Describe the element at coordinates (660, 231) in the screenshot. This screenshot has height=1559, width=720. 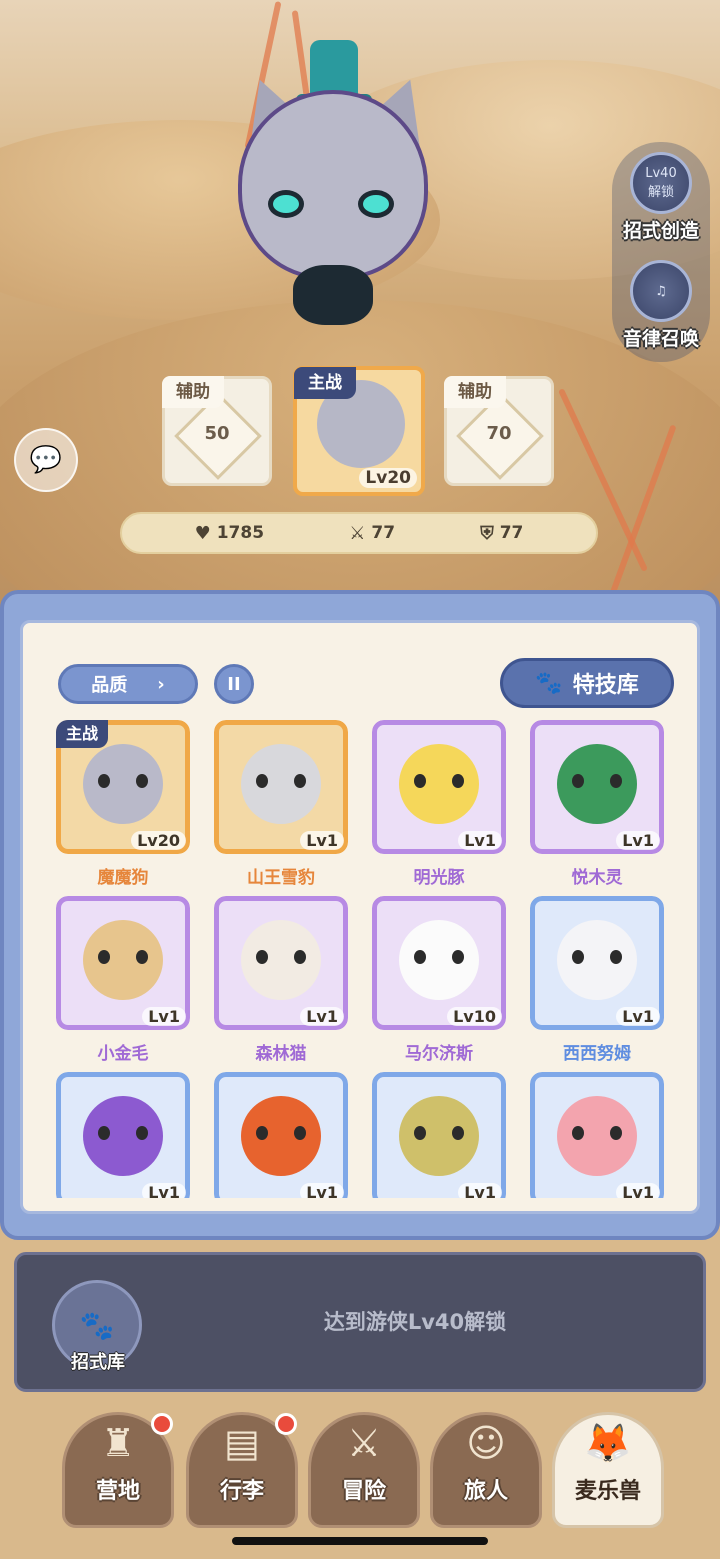
I see `skill-create-label: 招式创造` at that location.